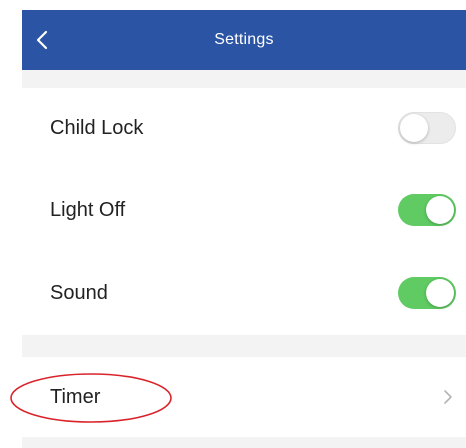 The width and height of the screenshot is (466, 448). What do you see at coordinates (79, 292) in the screenshot?
I see `sound-label: Sound` at bounding box center [79, 292].